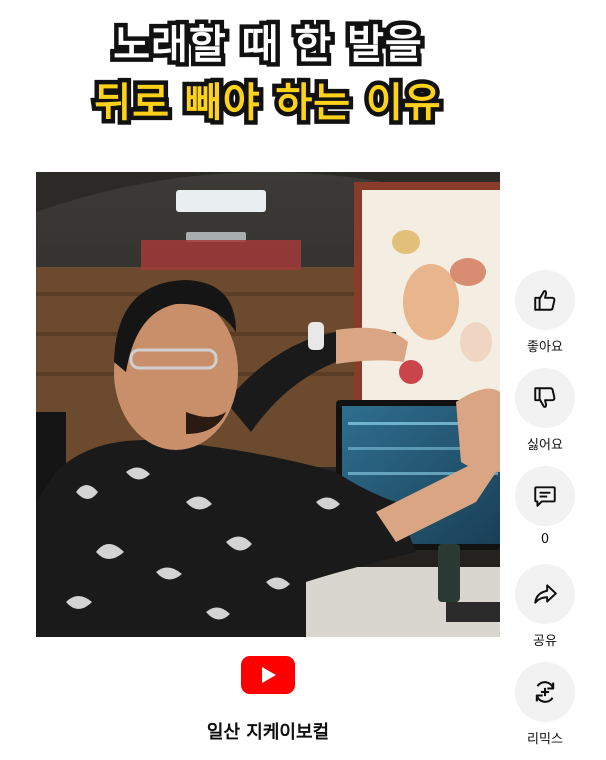  I want to click on remix-button: 리믹스, so click(545, 711).